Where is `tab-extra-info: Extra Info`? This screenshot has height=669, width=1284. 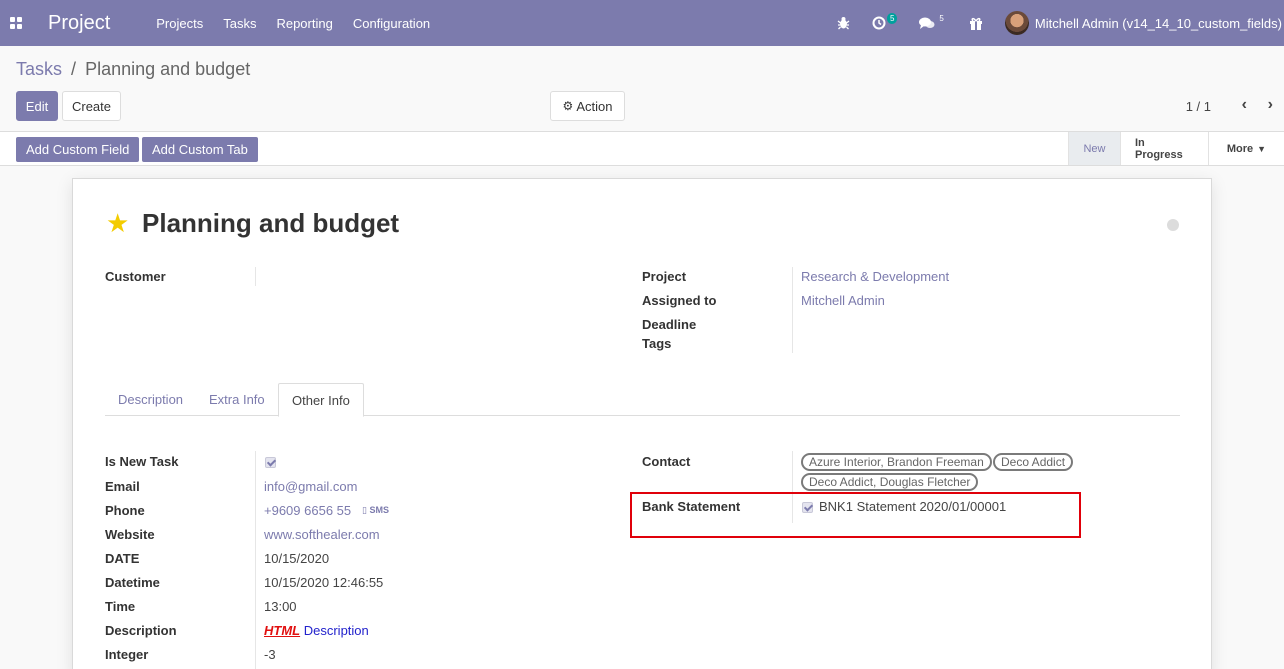 tab-extra-info: Extra Info is located at coordinates (237, 399).